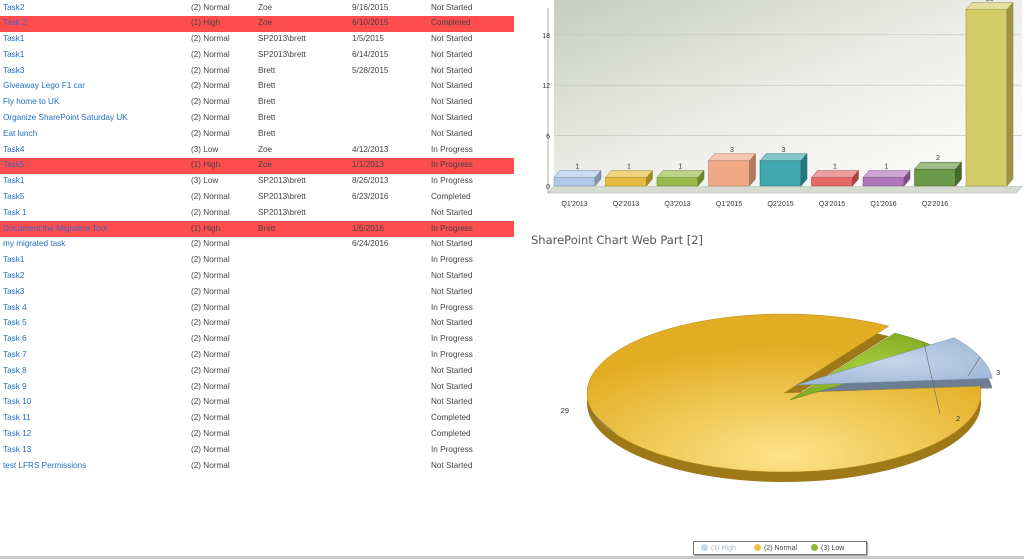 This screenshot has width=1024, height=559. Describe the element at coordinates (15, 370) in the screenshot. I see `task-title-link: Task 8` at that location.